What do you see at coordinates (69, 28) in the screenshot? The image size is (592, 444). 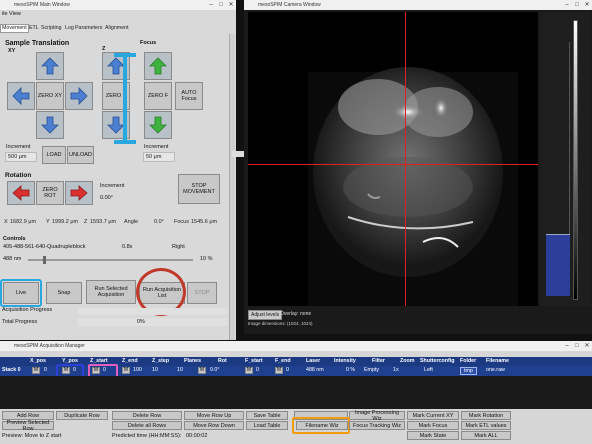 I see `tab-log: Log` at bounding box center [69, 28].